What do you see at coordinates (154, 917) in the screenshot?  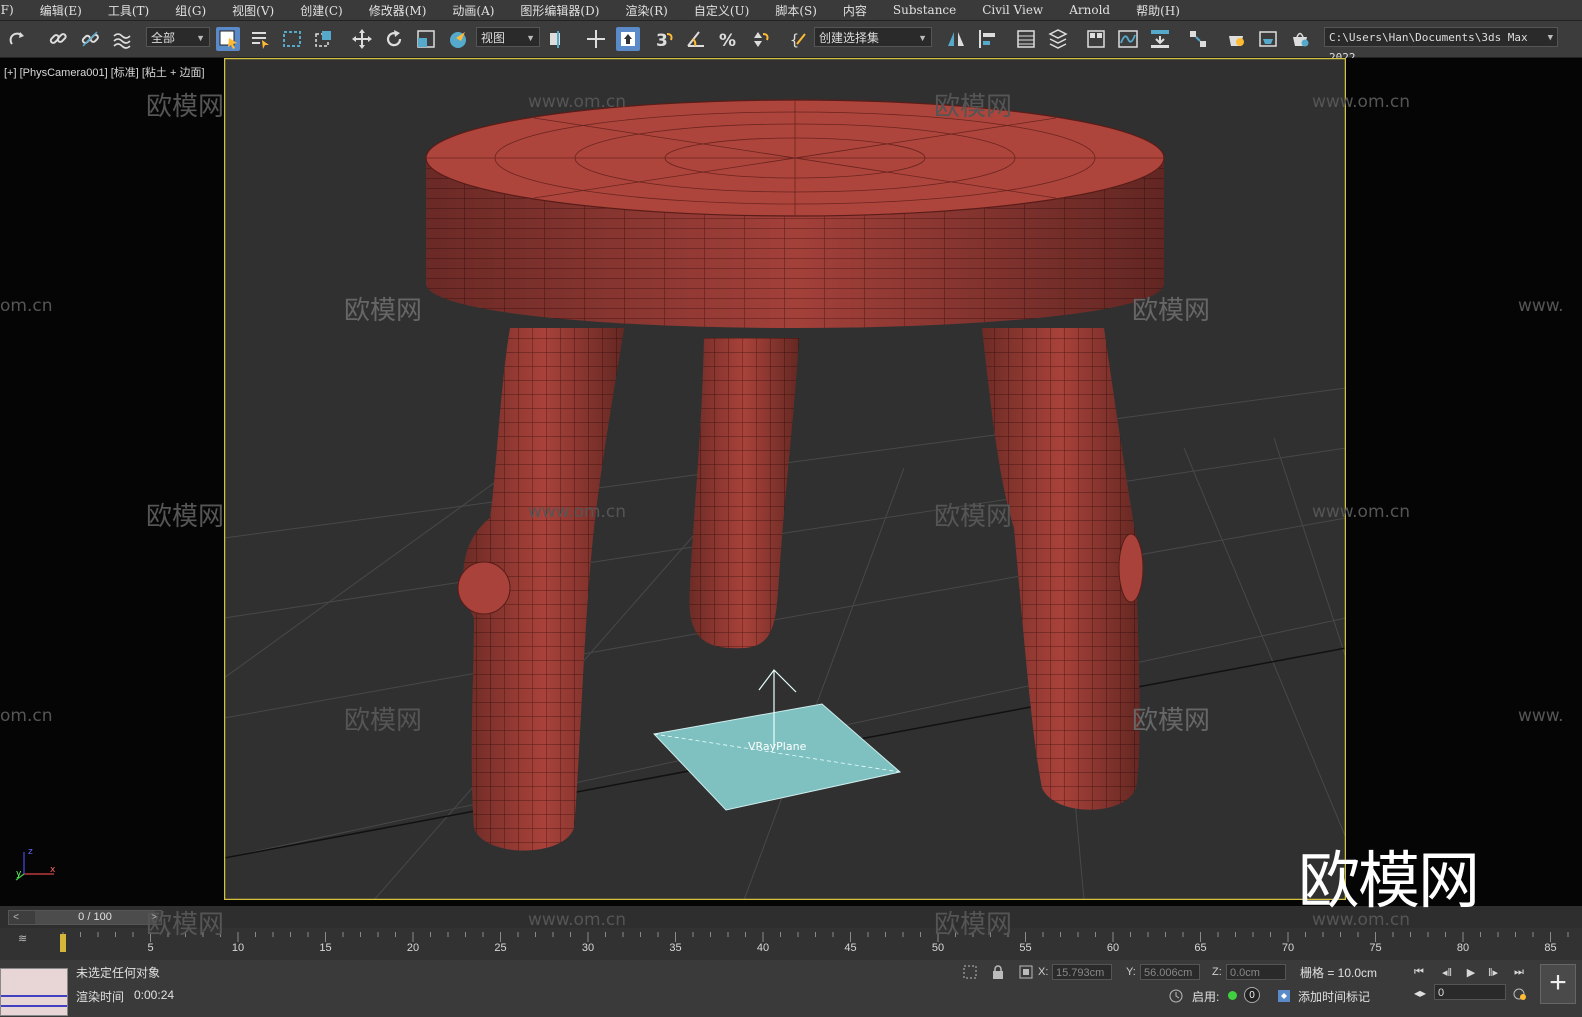 I see `chevron-right-icon: >` at bounding box center [154, 917].